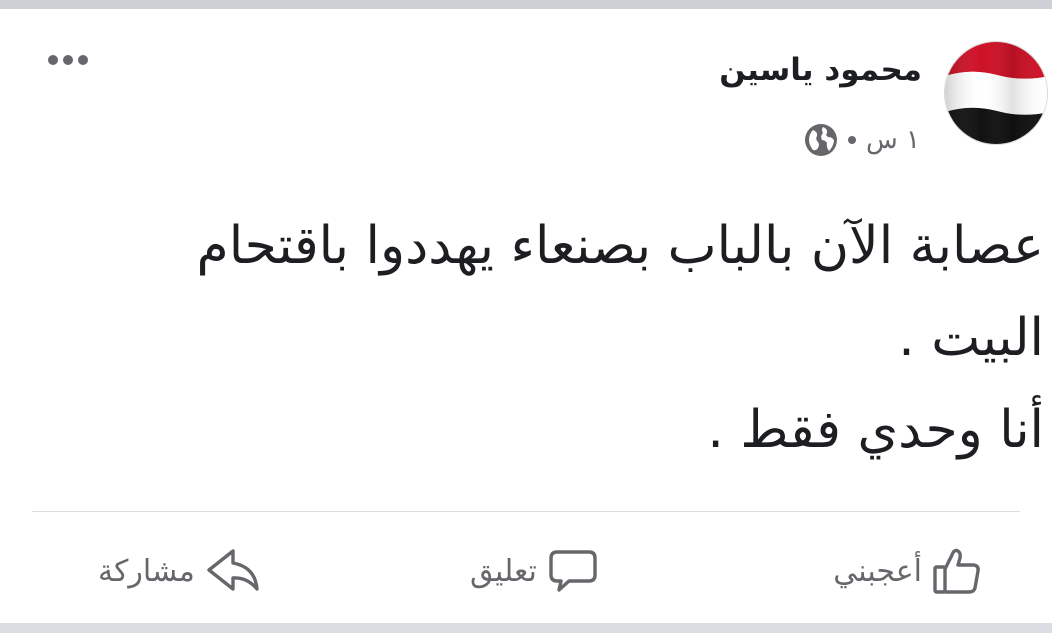 The image size is (1052, 633). I want to click on top-strip, so click(526, 4).